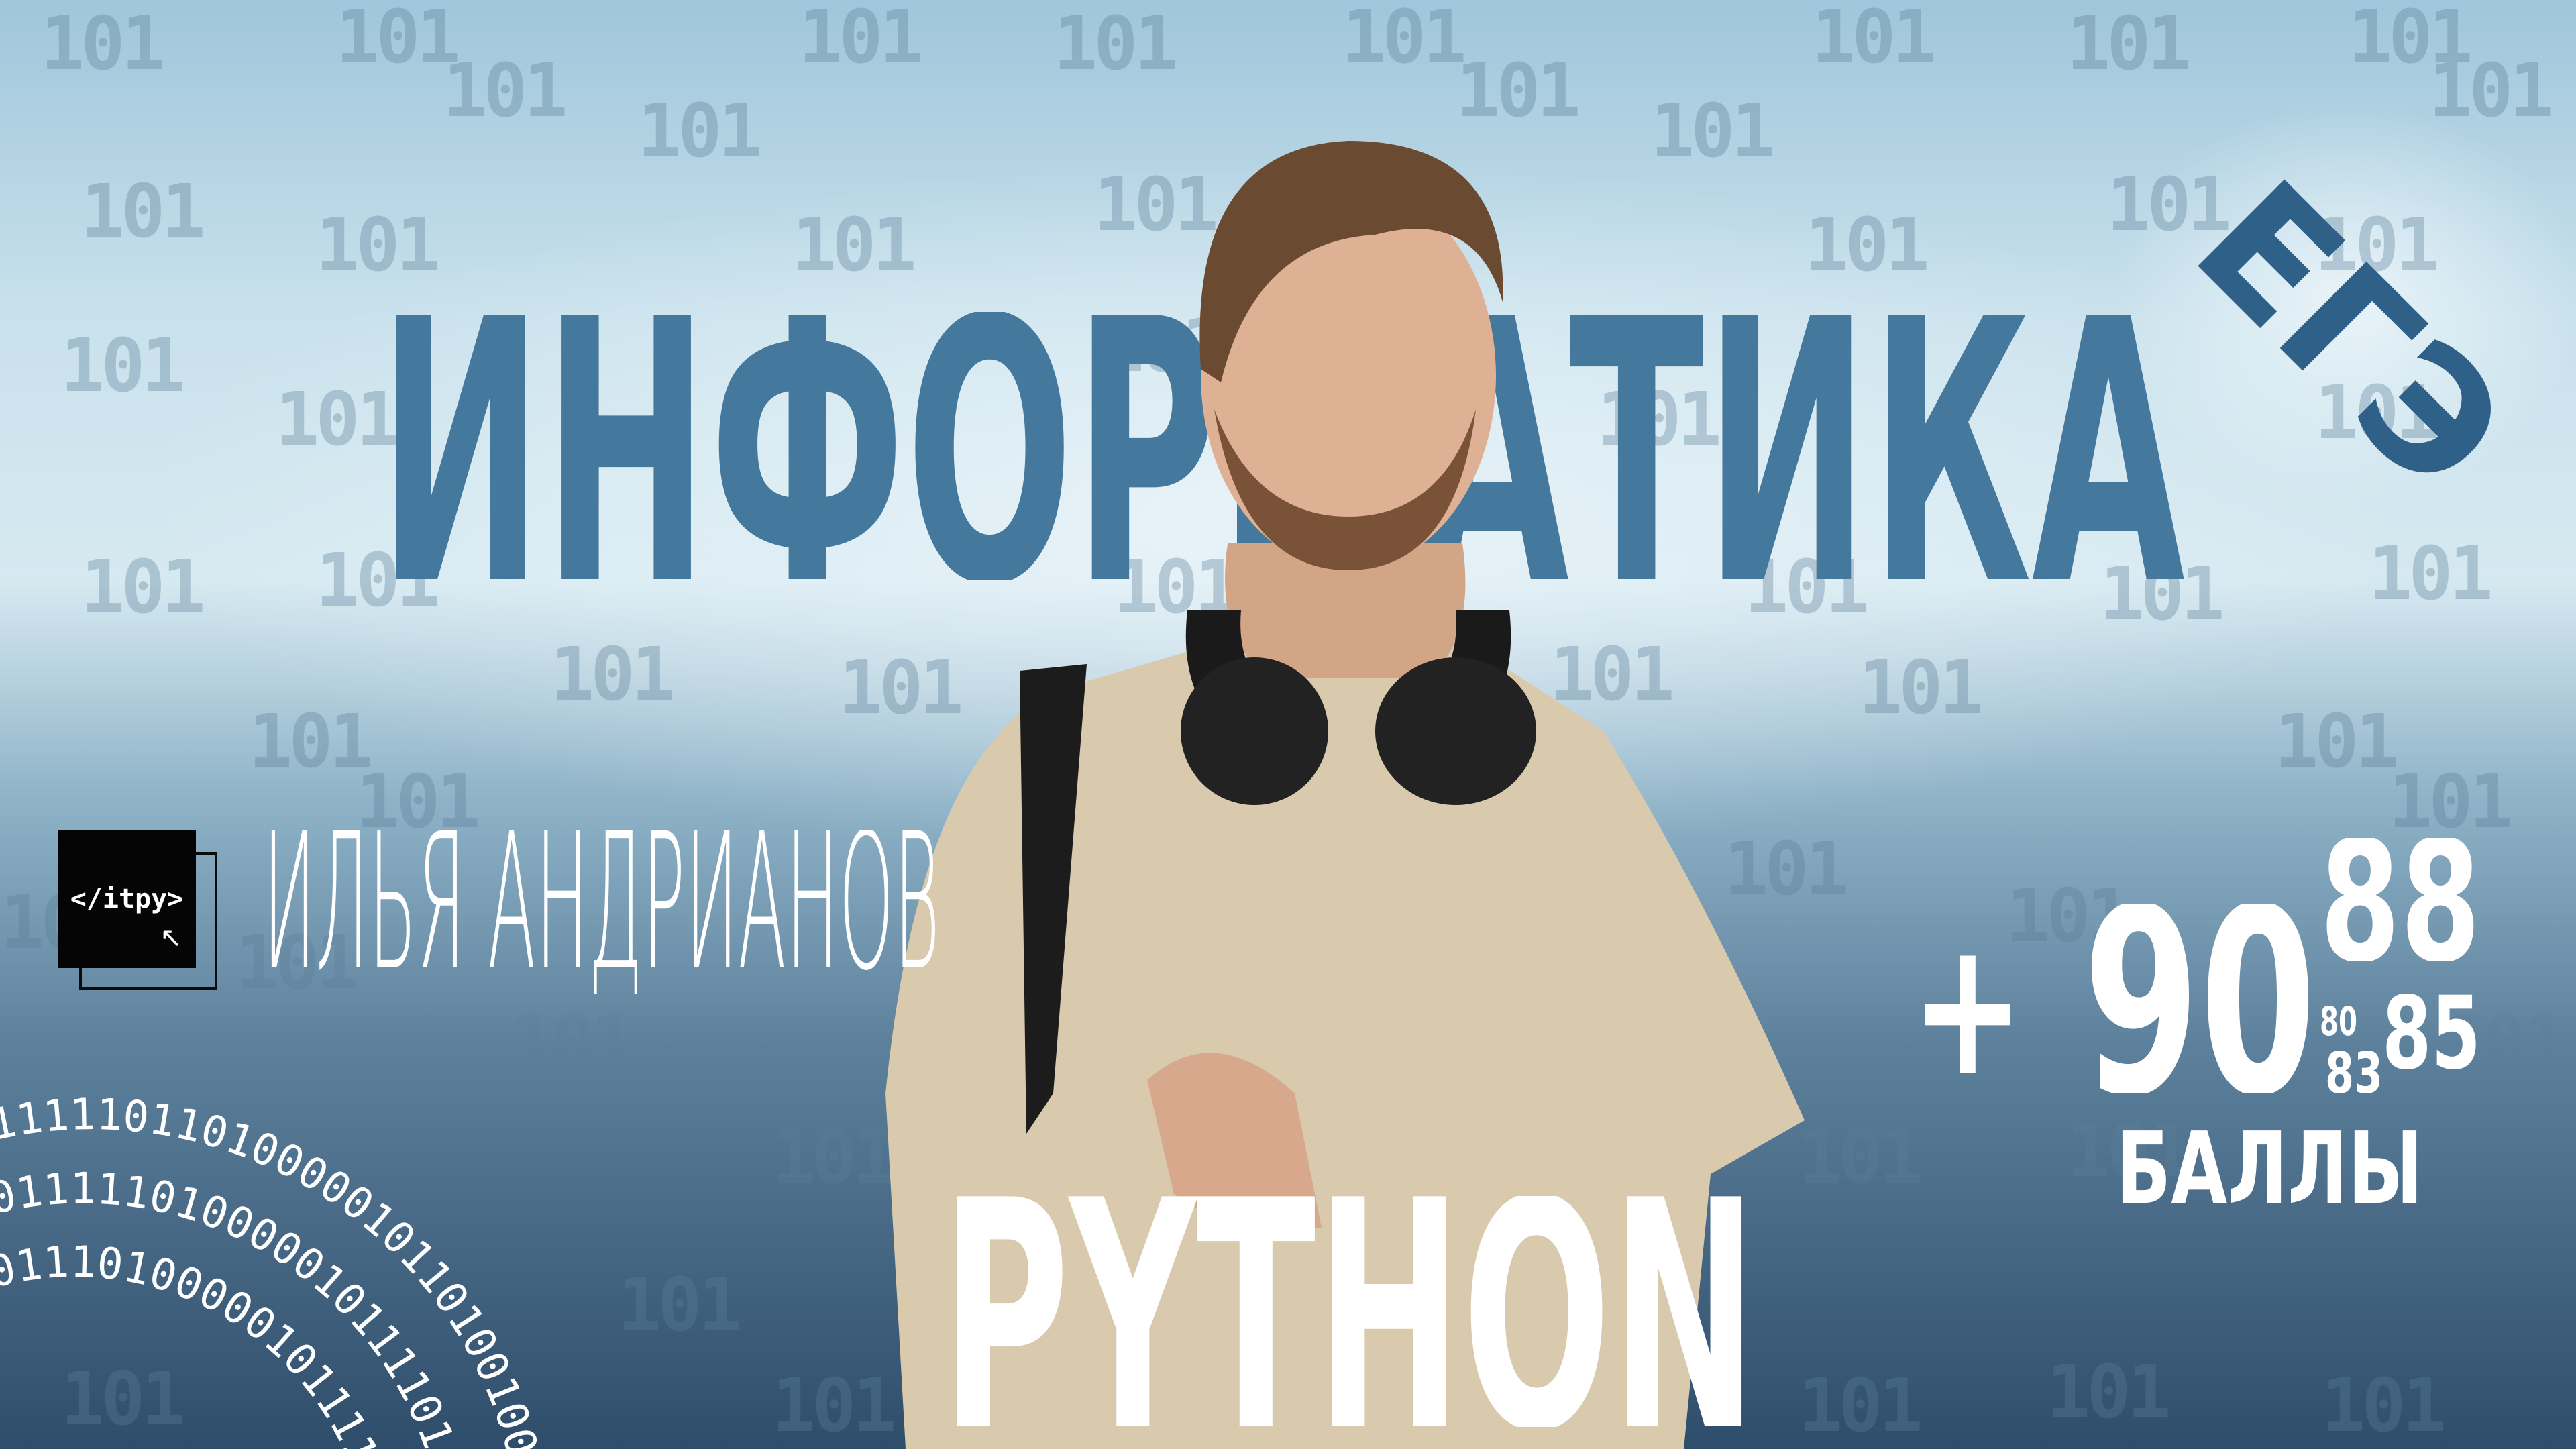 This screenshot has width=2576, height=1449. I want to click on score-small-bottom: 83, so click(2354, 1072).